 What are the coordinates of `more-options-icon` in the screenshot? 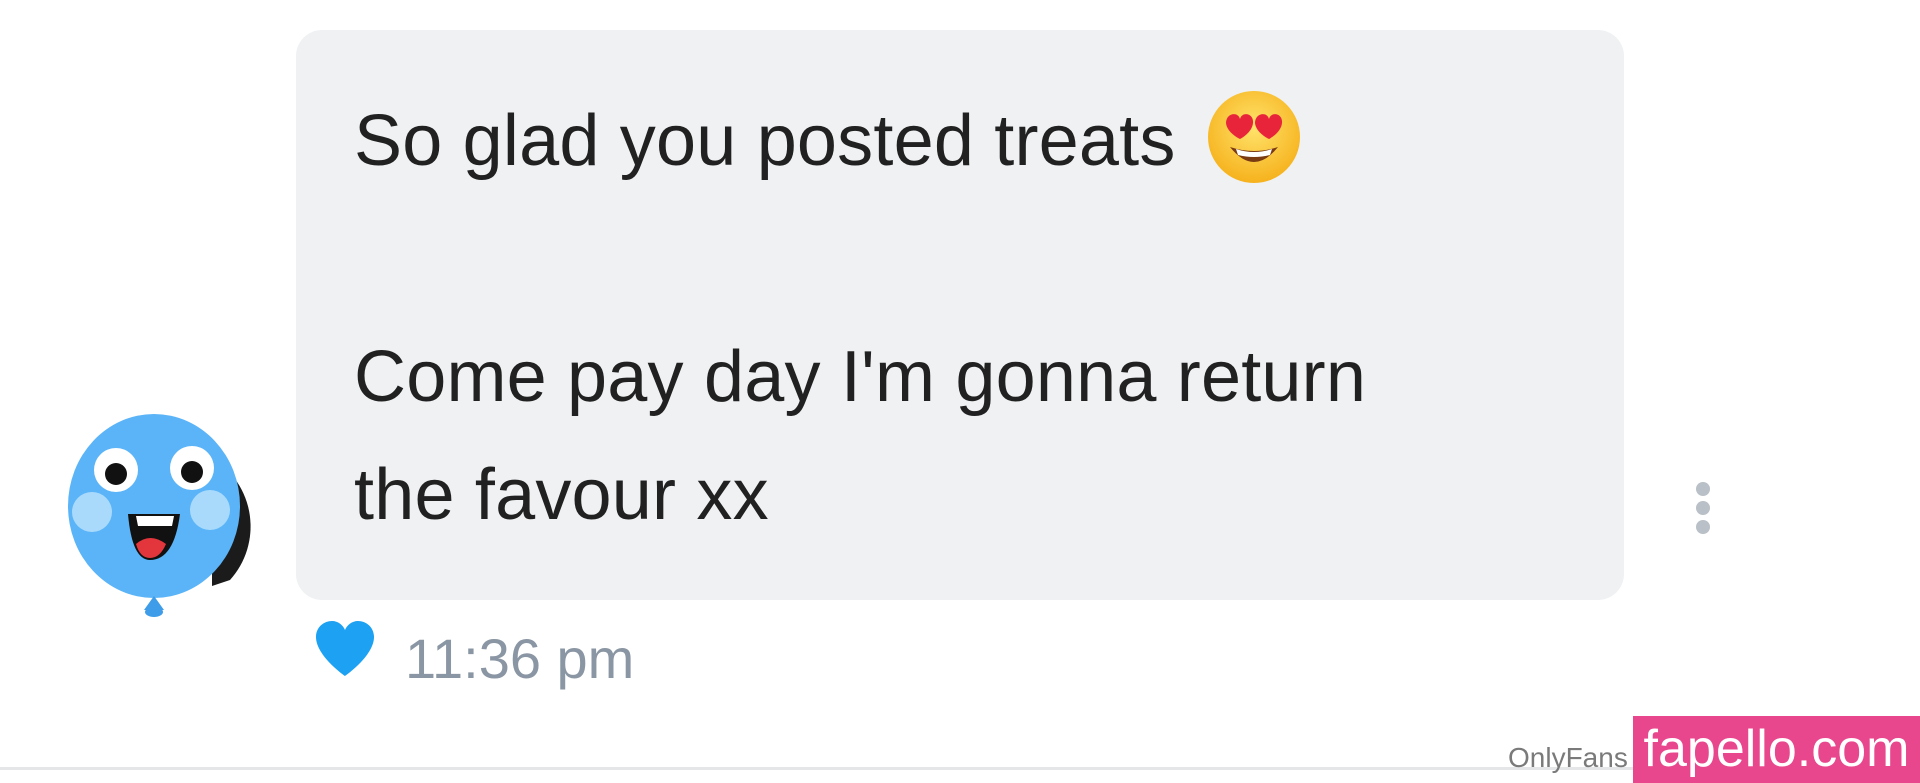 It's located at (1703, 512).